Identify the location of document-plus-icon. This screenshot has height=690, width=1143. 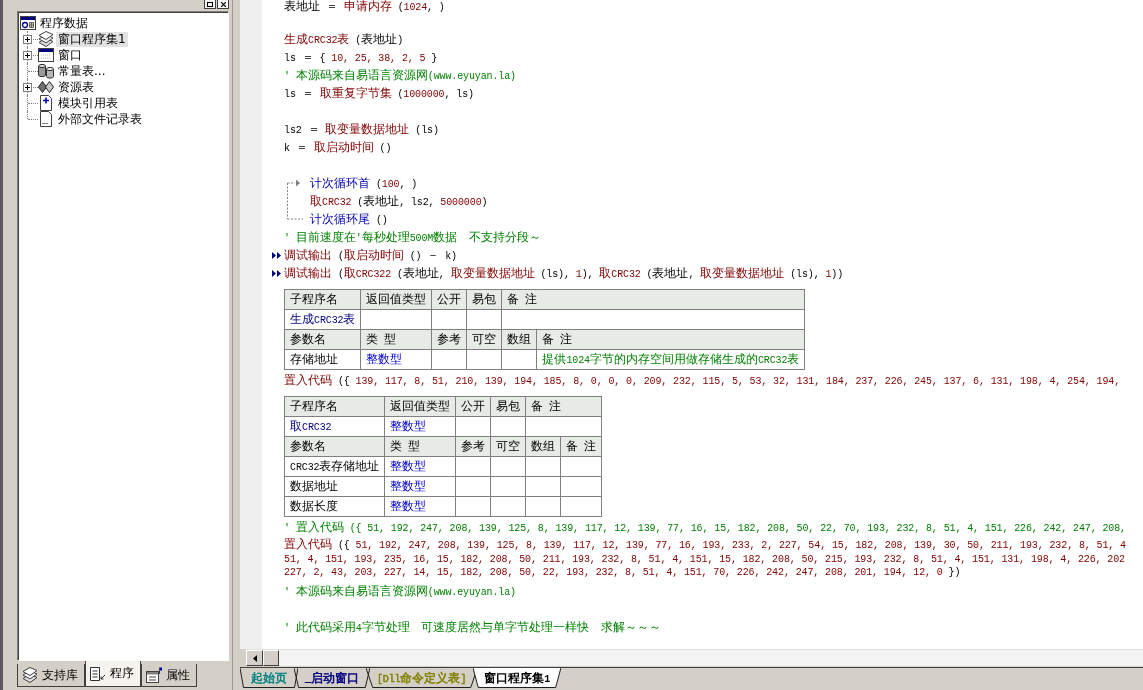
(46, 103).